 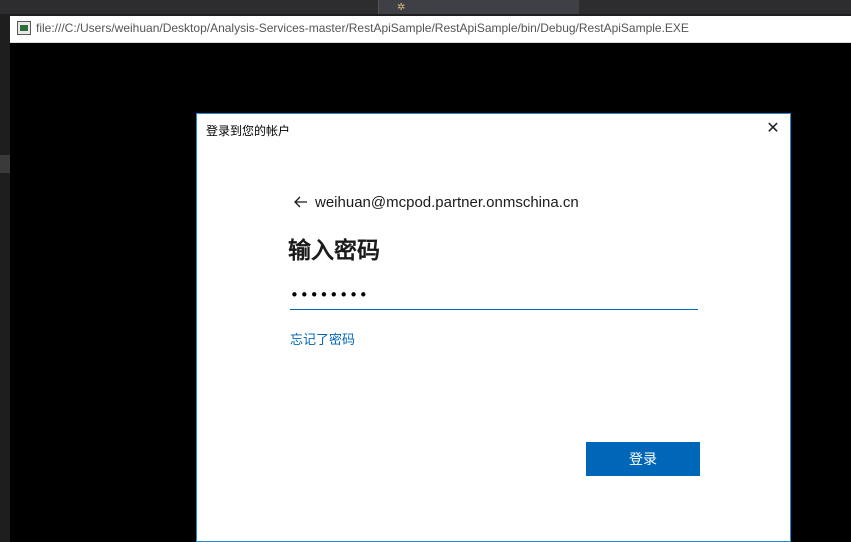 What do you see at coordinates (447, 202) in the screenshot?
I see `account-email: weihuan@mcpod.partner.onmschina.cn` at bounding box center [447, 202].